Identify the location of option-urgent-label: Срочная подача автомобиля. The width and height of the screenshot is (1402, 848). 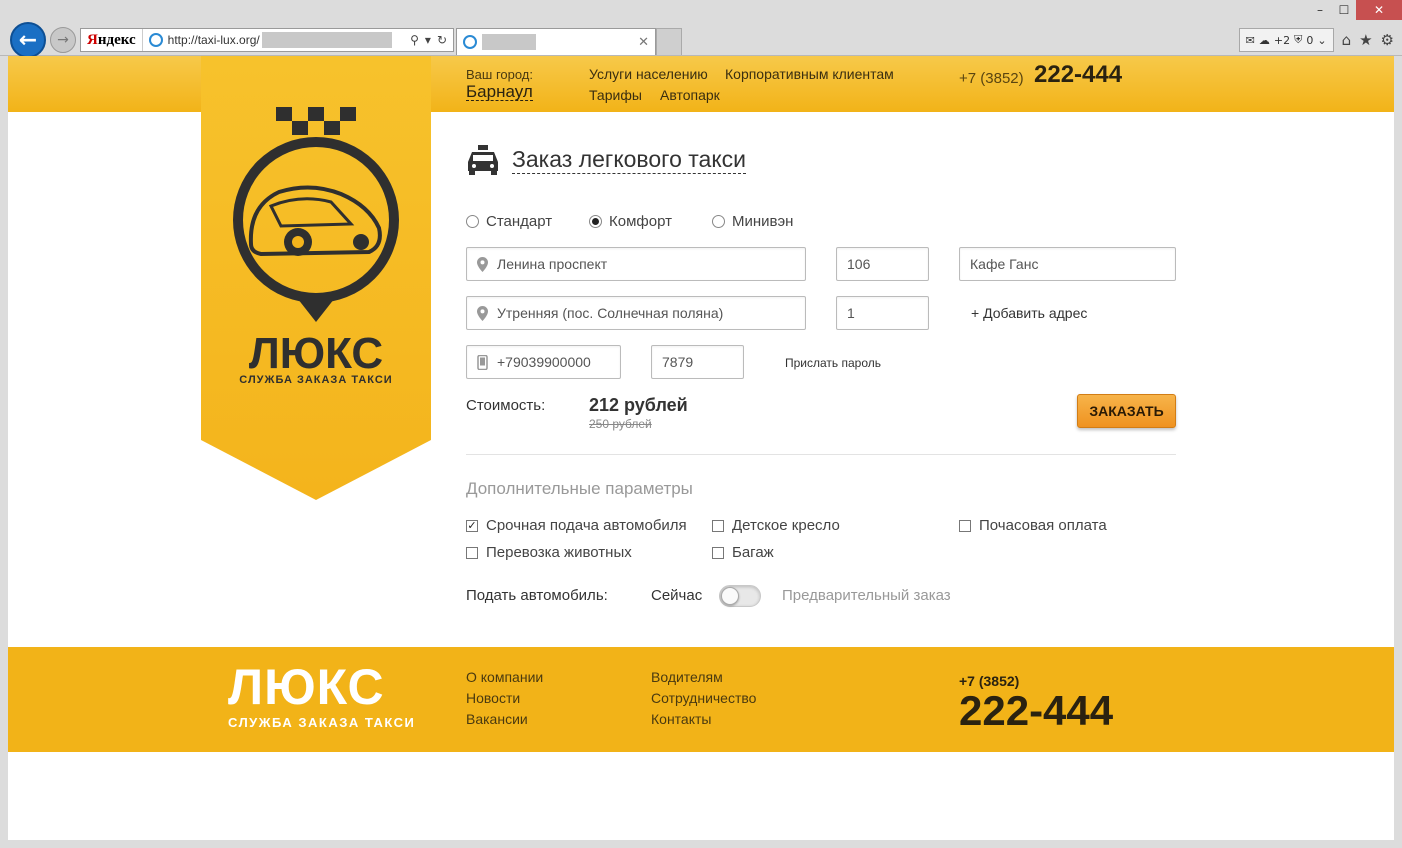
(586, 525).